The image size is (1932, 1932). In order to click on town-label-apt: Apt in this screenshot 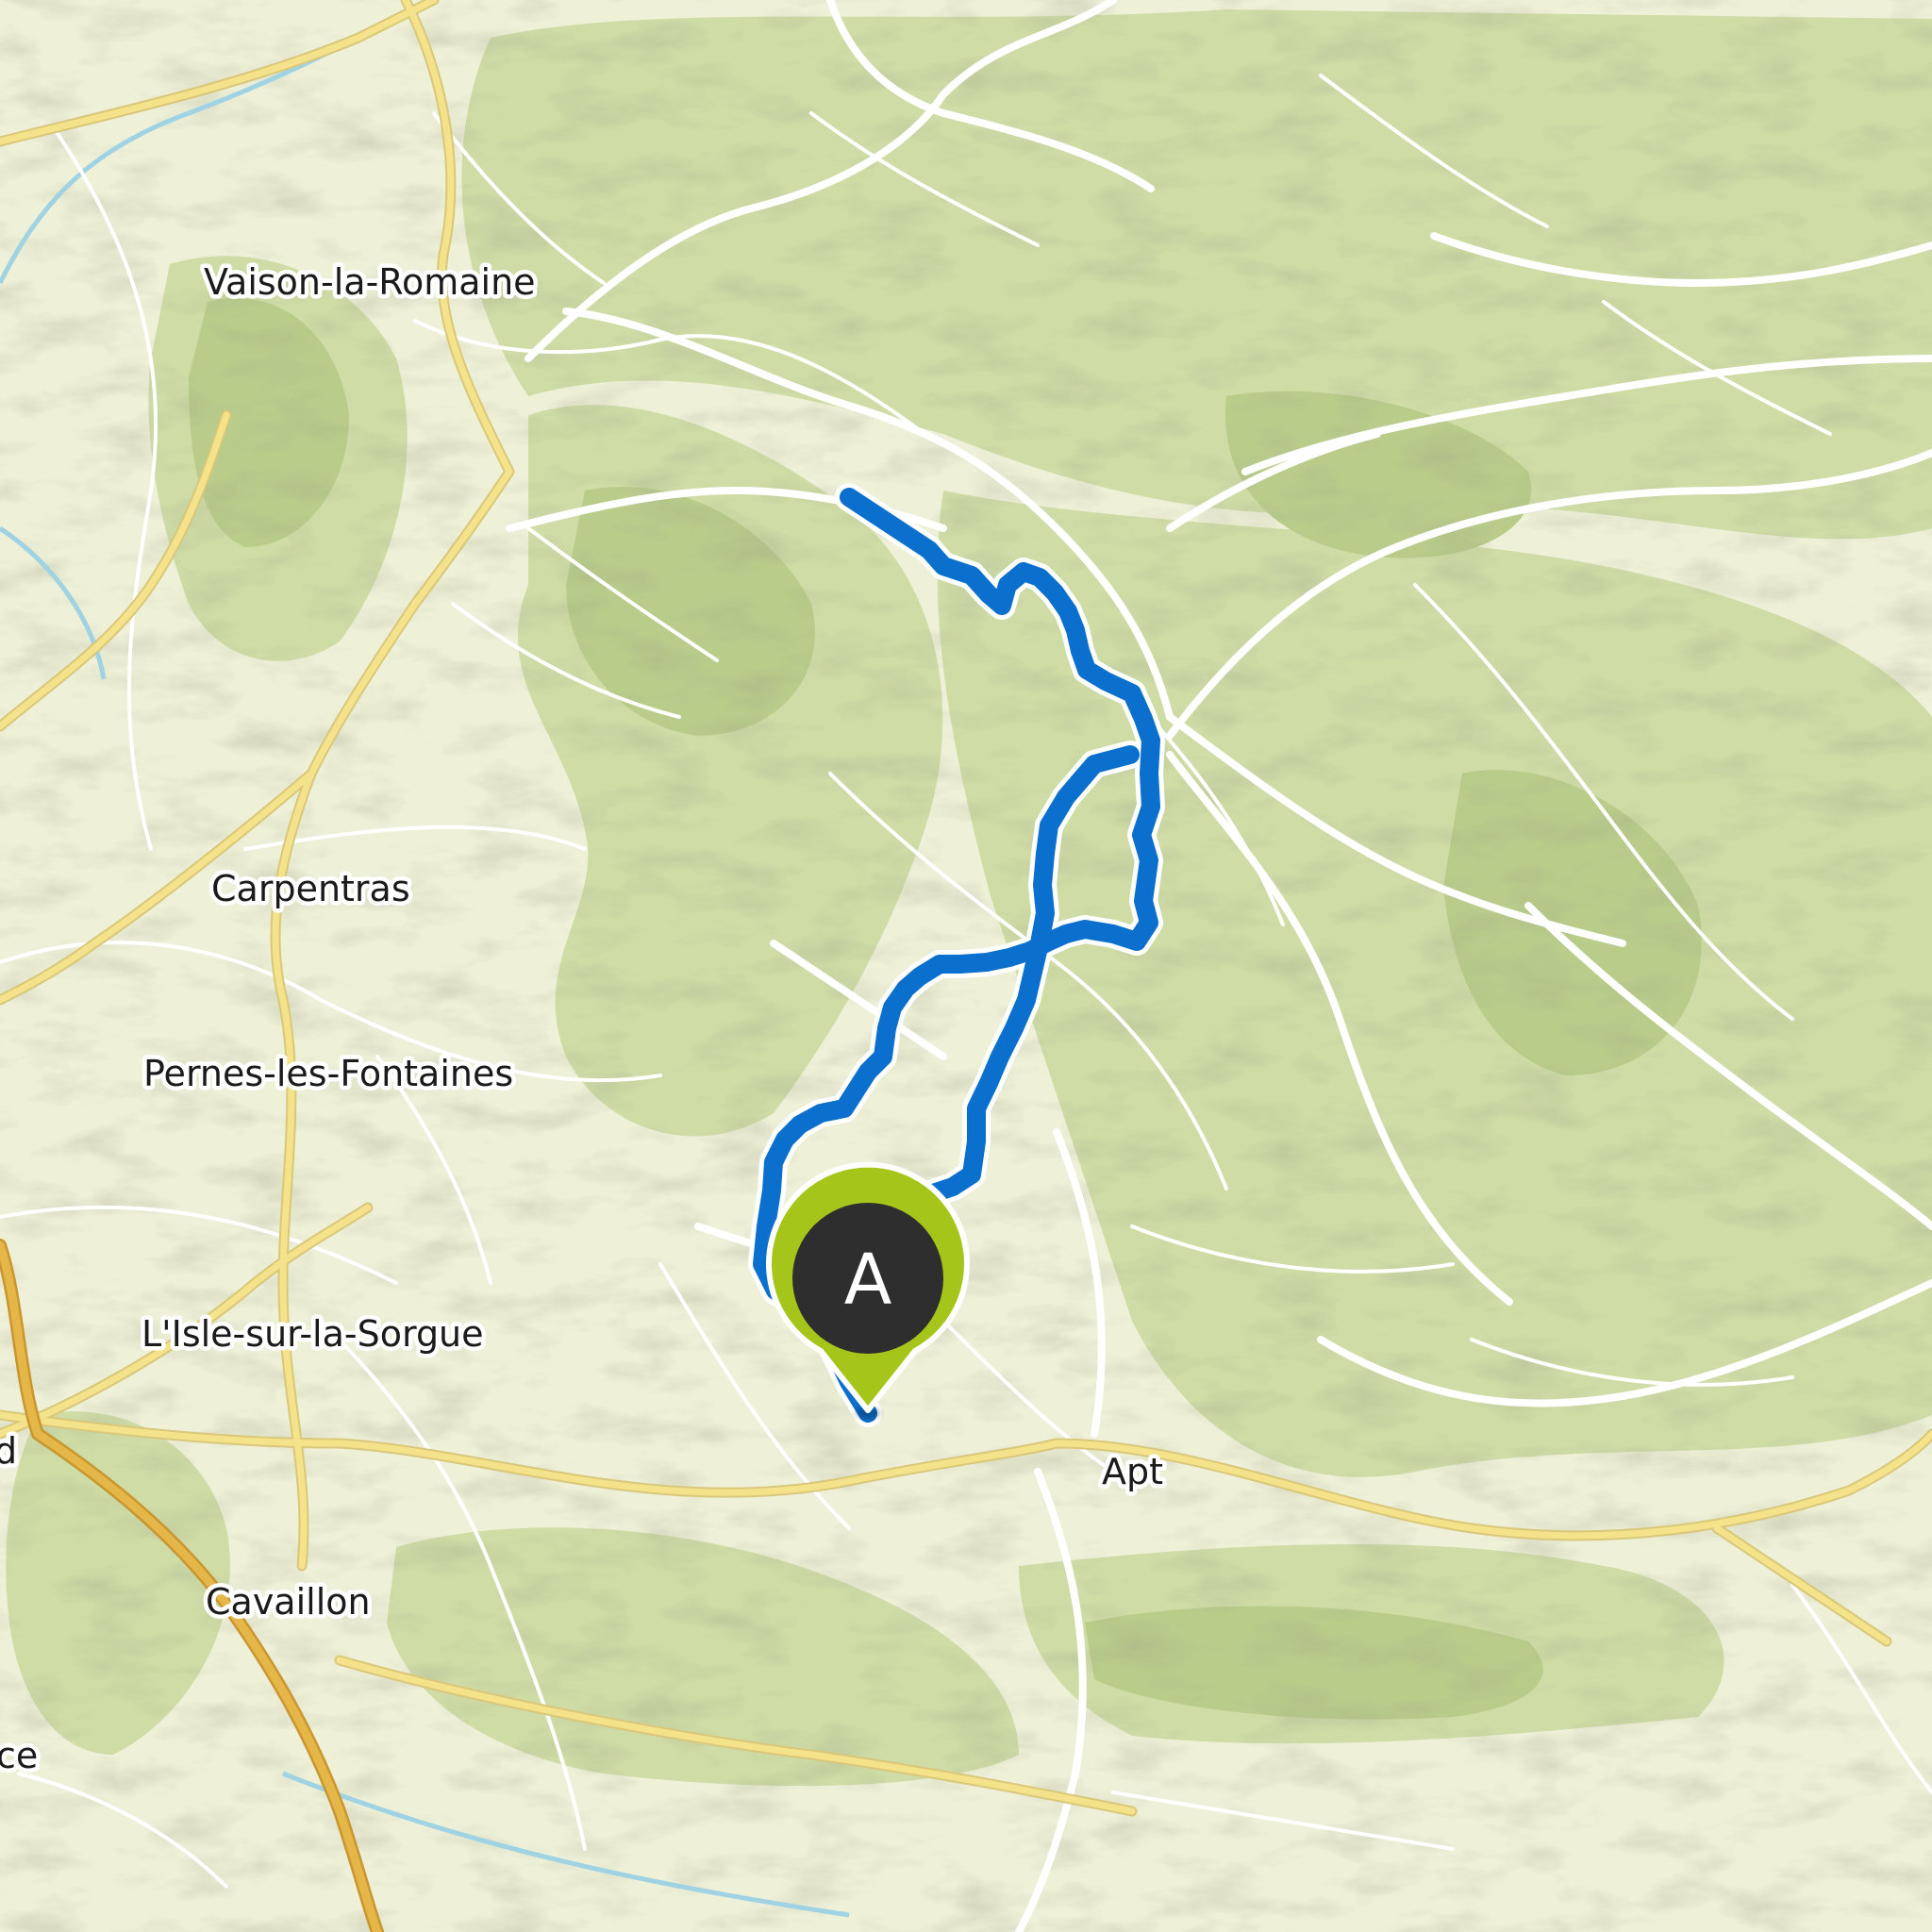, I will do `click(1133, 1471)`.